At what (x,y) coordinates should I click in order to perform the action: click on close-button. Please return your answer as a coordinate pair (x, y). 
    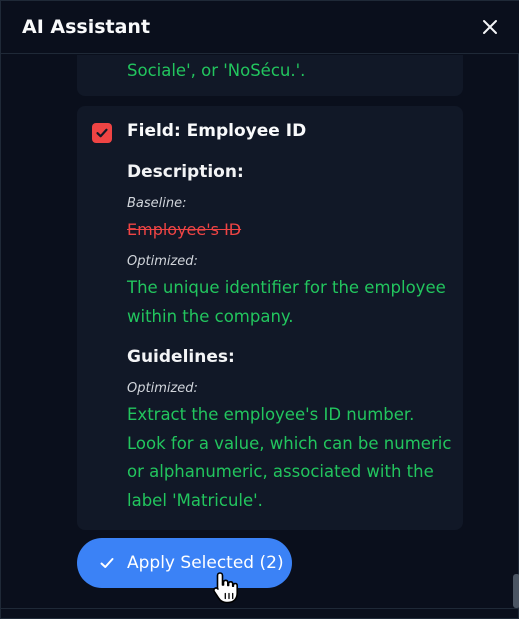
    Looking at the image, I should click on (490, 27).